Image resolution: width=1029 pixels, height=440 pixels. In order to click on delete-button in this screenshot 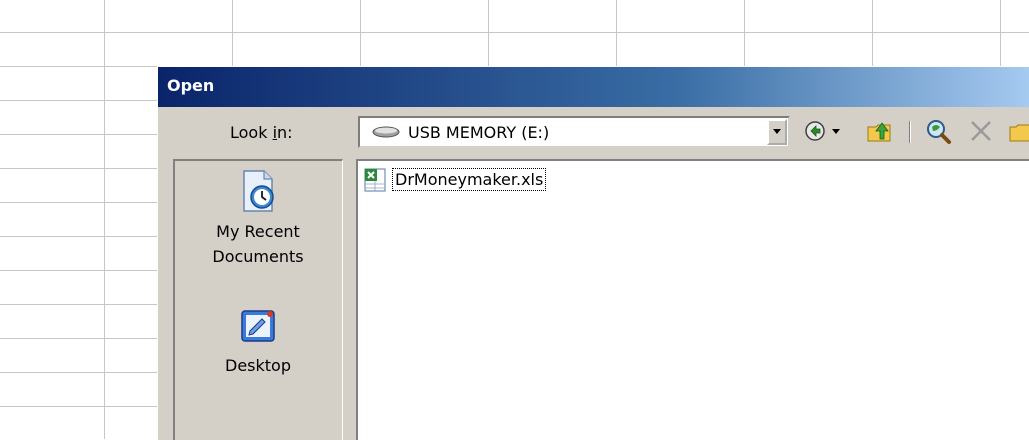, I will do `click(981, 131)`.